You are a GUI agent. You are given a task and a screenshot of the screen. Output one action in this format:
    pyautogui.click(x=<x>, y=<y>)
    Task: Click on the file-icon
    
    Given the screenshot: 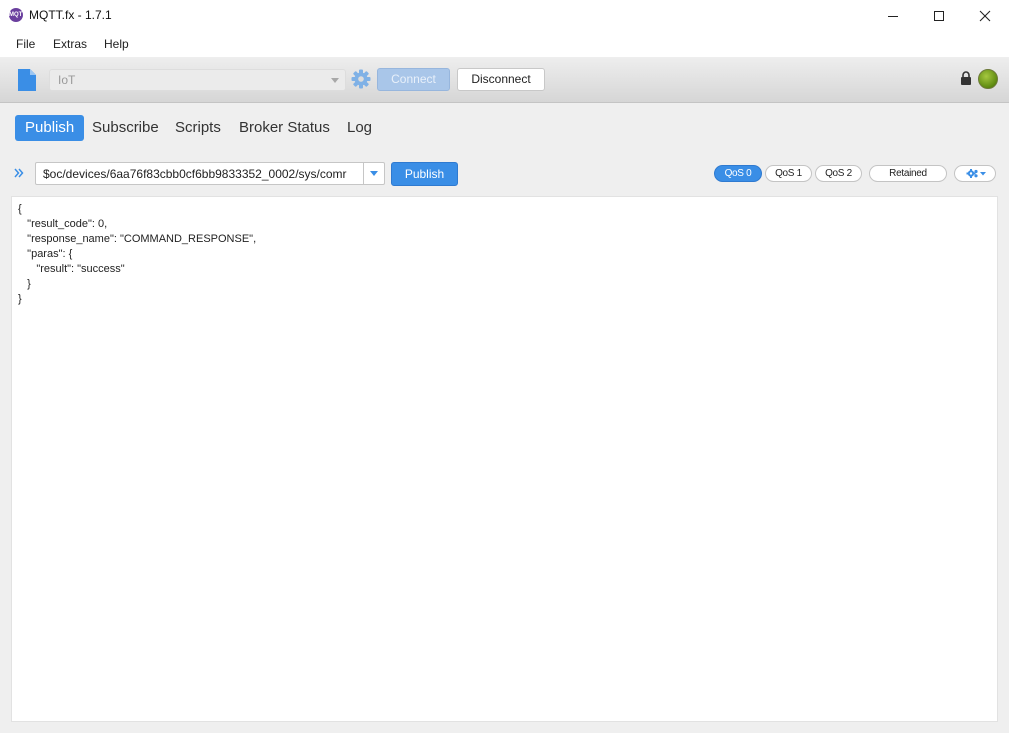 What is the action you would take?
    pyautogui.click(x=27, y=80)
    